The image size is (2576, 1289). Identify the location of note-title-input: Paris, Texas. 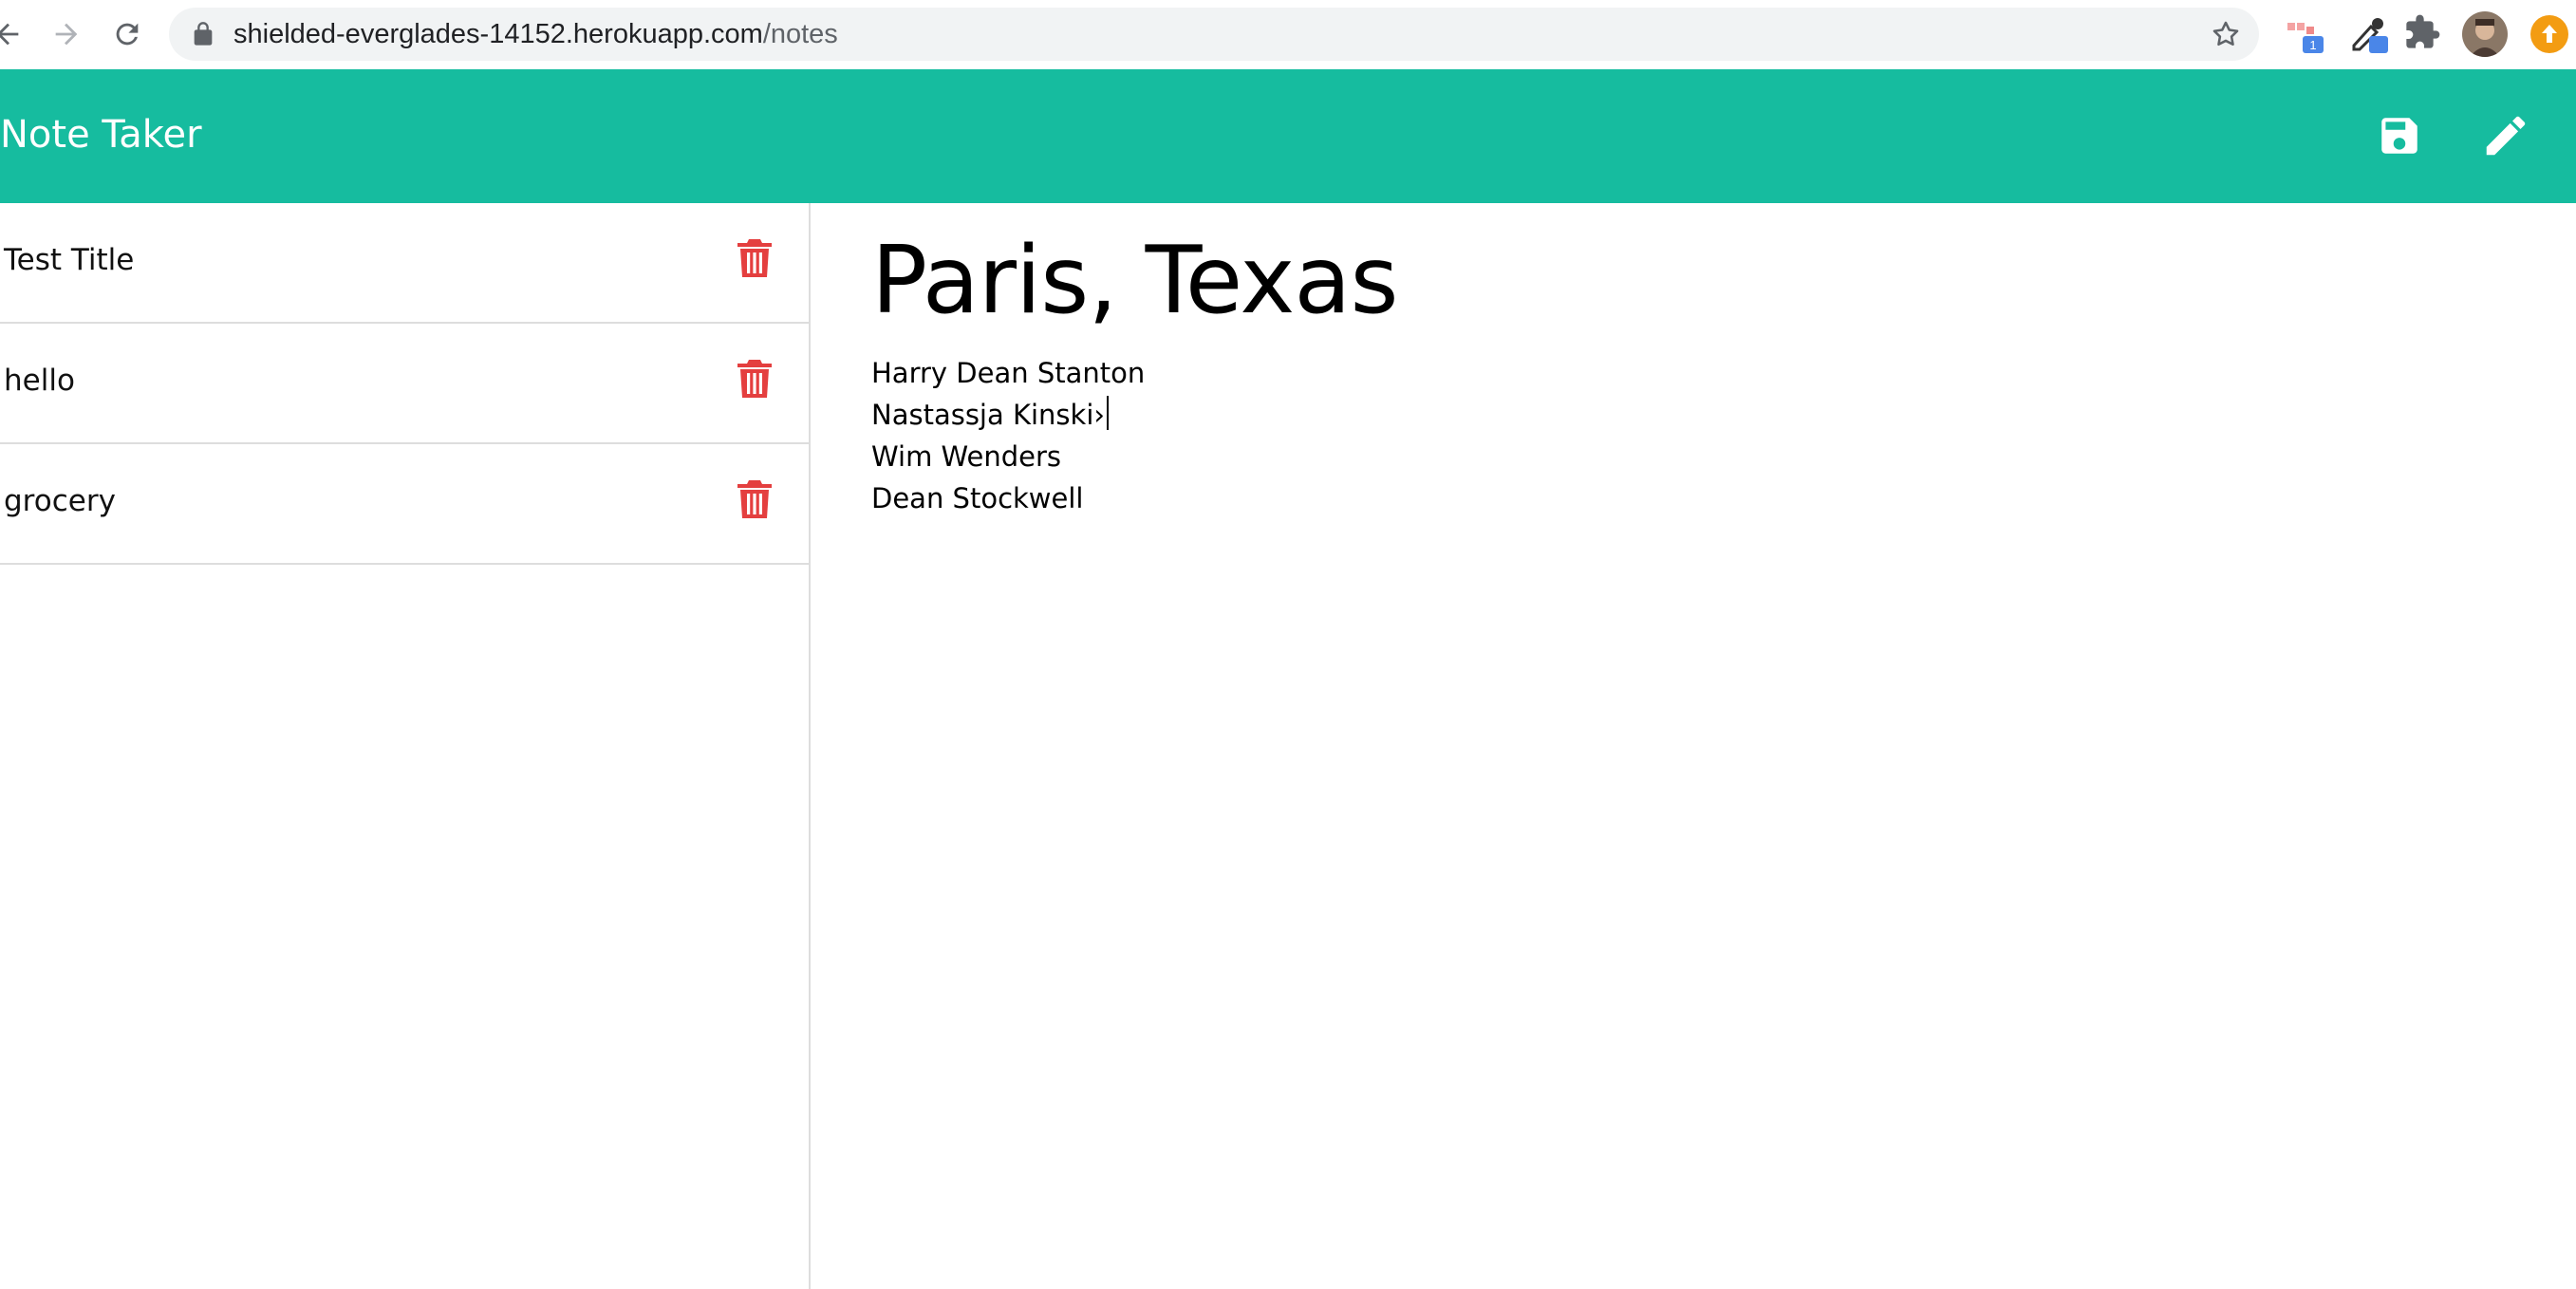
(1135, 281).